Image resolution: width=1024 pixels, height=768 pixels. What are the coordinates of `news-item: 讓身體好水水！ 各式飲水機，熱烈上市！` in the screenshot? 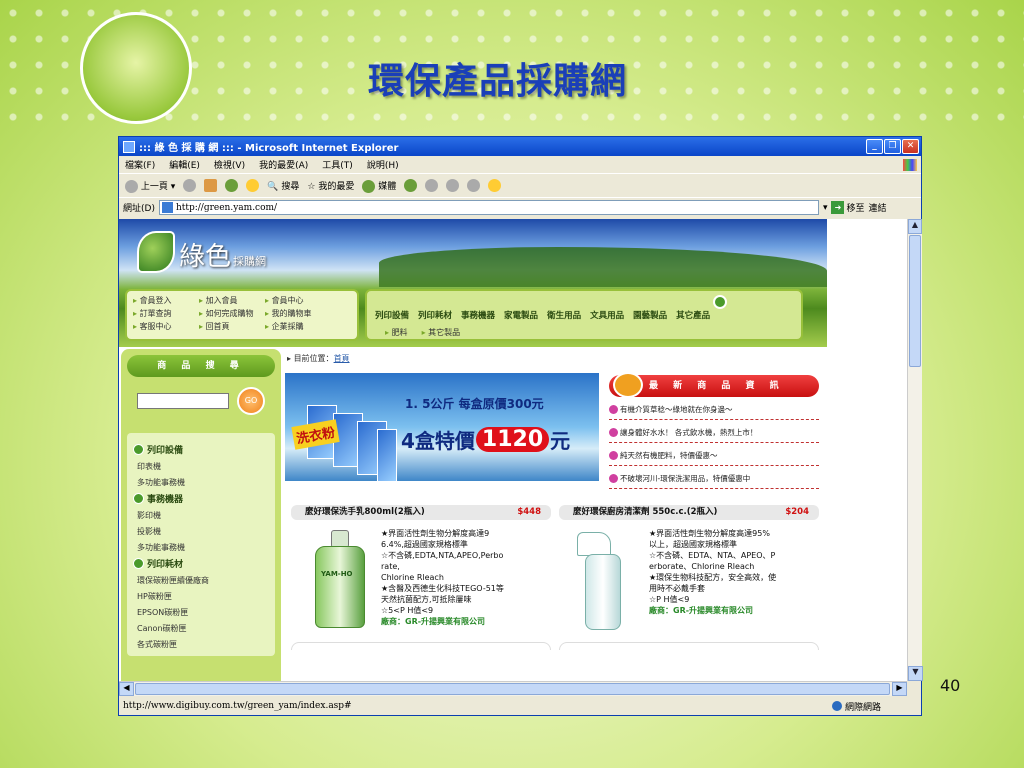 It's located at (714, 435).